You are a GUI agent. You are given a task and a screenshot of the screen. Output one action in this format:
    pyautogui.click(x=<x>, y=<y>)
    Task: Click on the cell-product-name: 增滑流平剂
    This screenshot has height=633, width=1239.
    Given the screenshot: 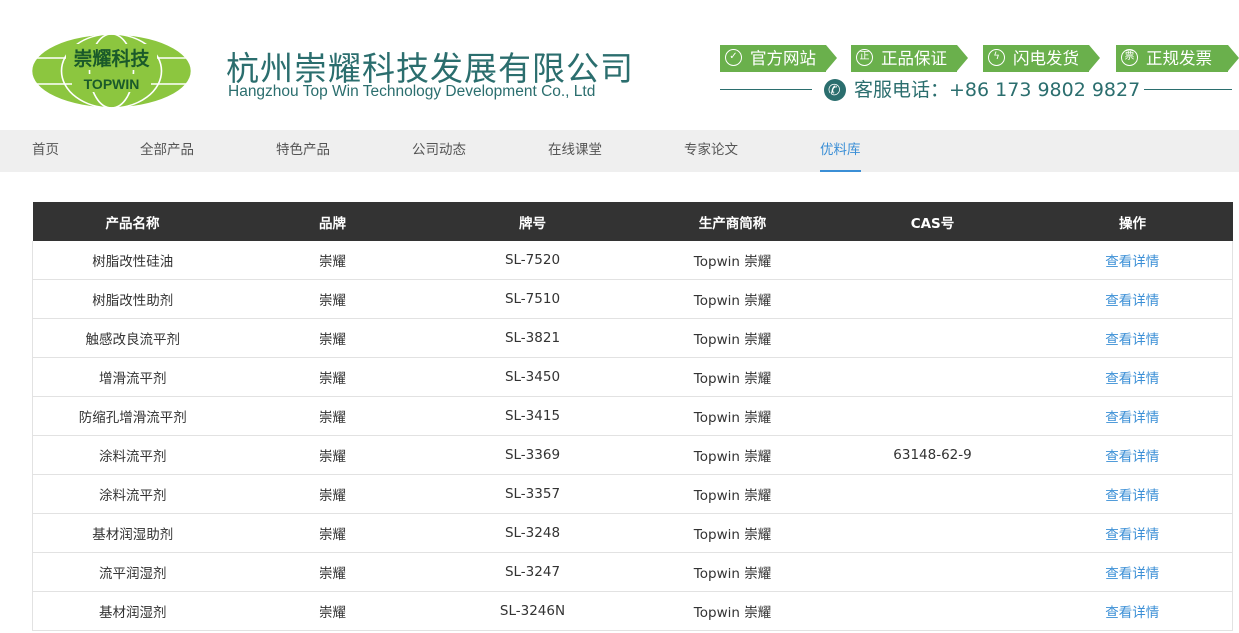 What is the action you would take?
    pyautogui.click(x=132, y=377)
    